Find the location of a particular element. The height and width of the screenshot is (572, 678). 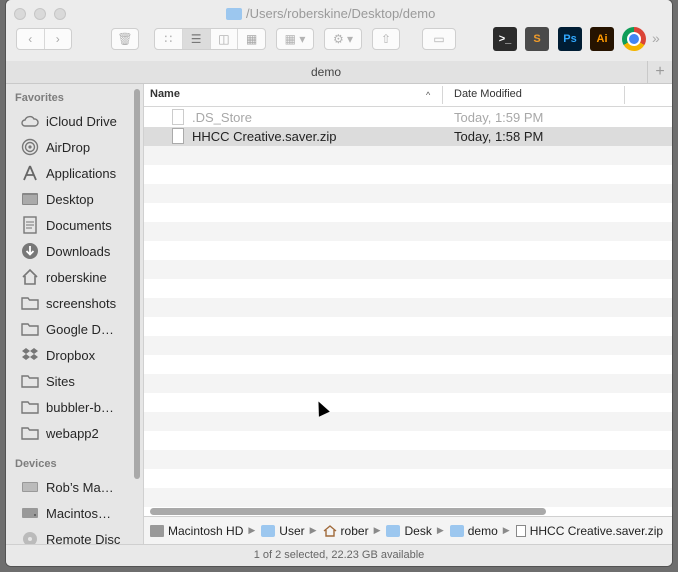

airdrop-icon is located at coordinates (30, 147).